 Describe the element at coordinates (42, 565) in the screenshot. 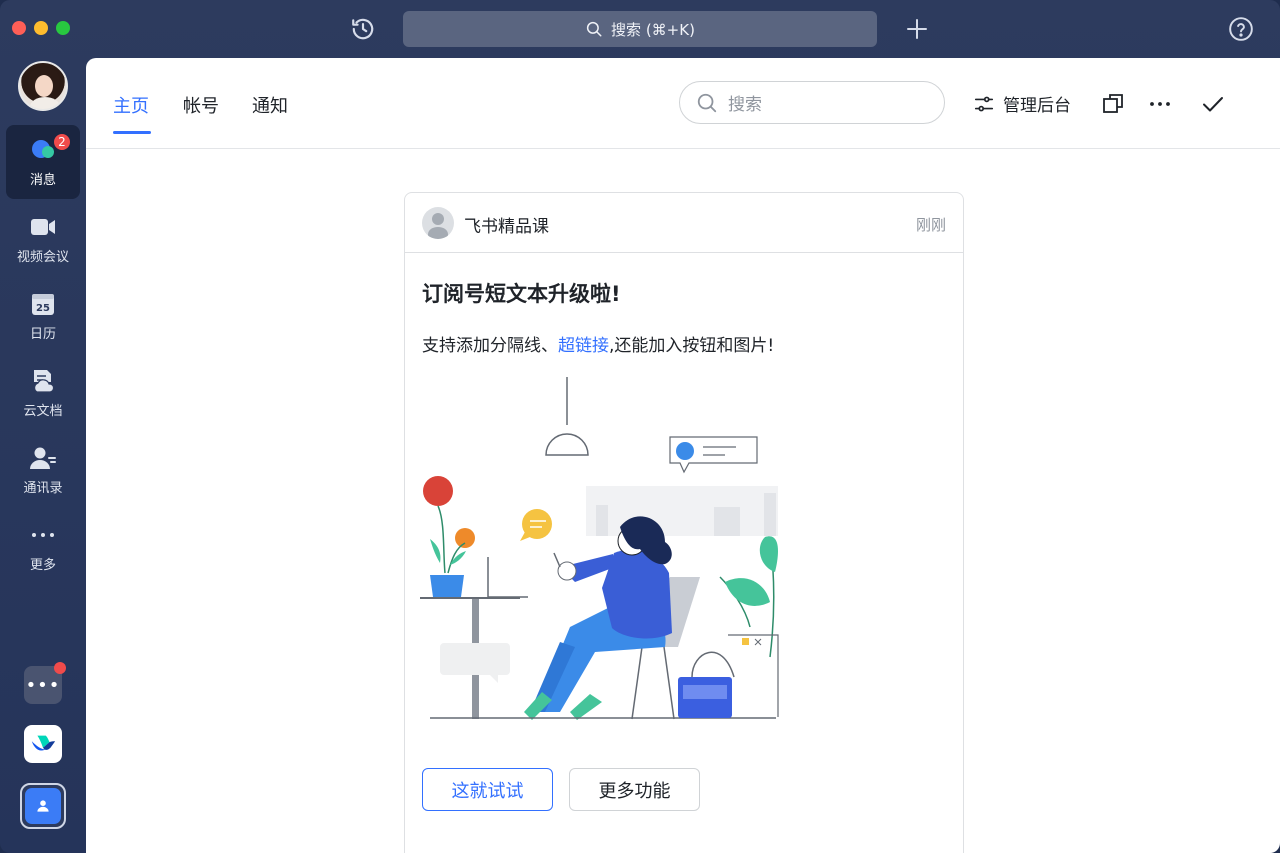

I see `sidebar-item-label: 更多` at that location.